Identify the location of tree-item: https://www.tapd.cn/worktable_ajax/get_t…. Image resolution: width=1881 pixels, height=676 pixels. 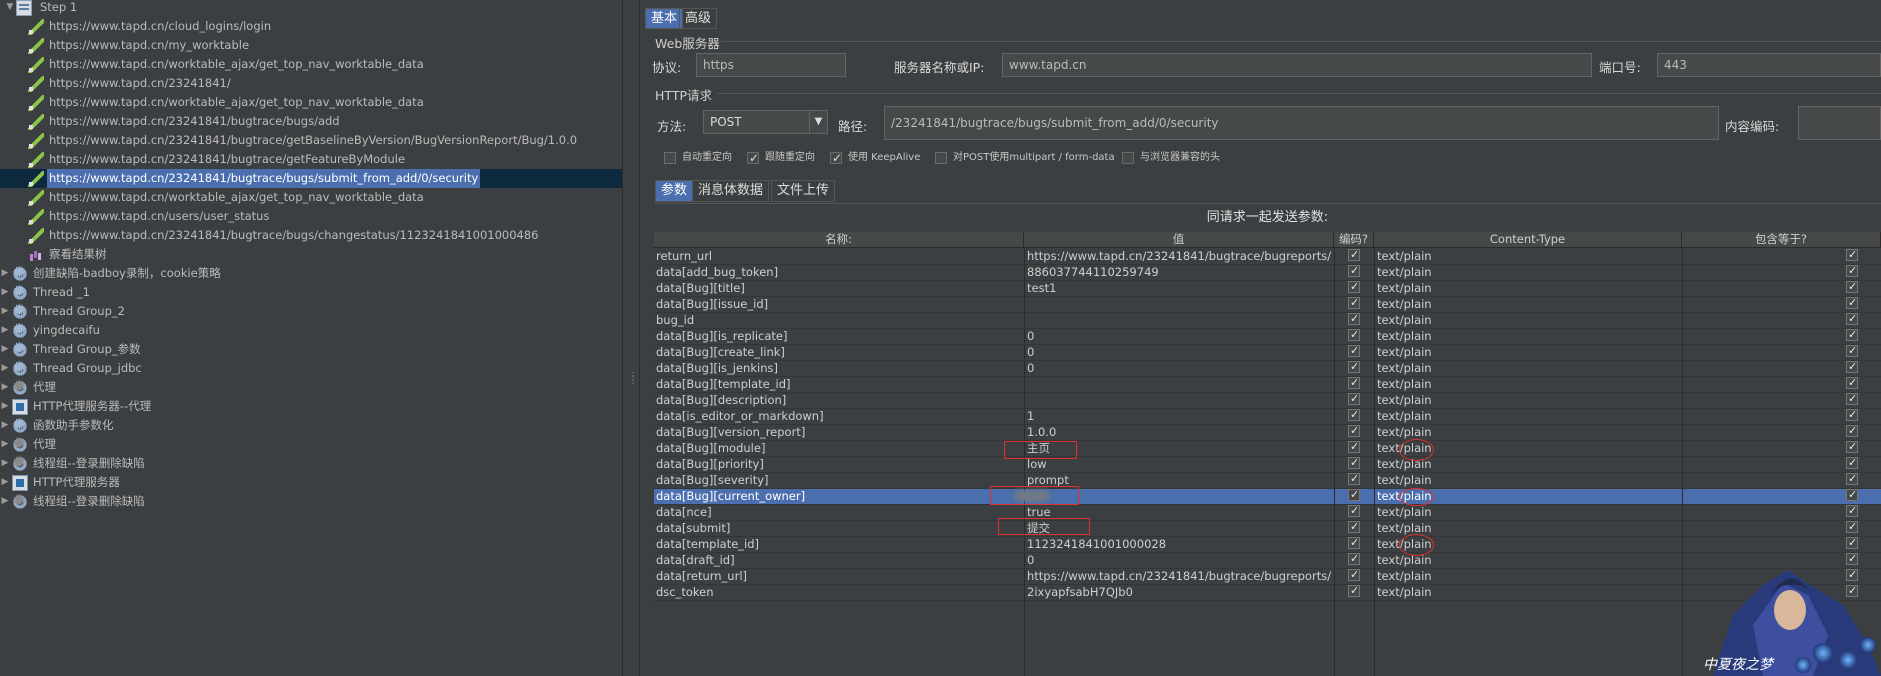
(310, 64).